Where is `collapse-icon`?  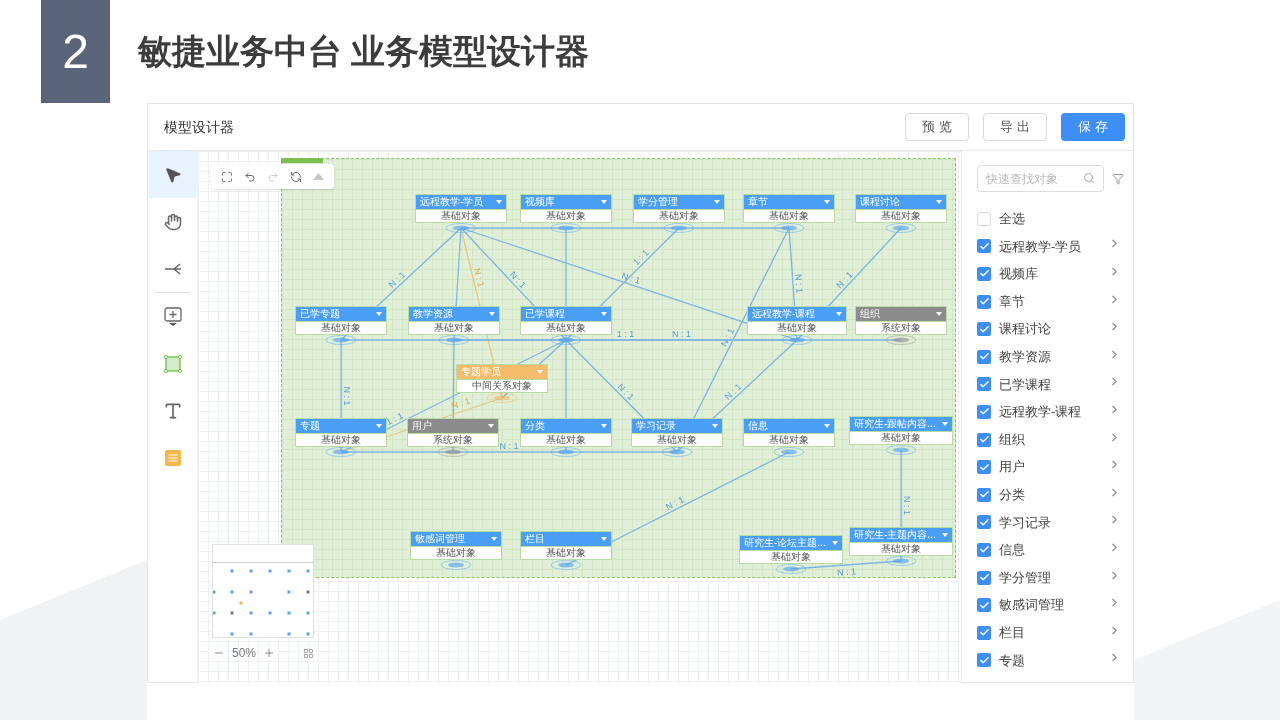 collapse-icon is located at coordinates (319, 176).